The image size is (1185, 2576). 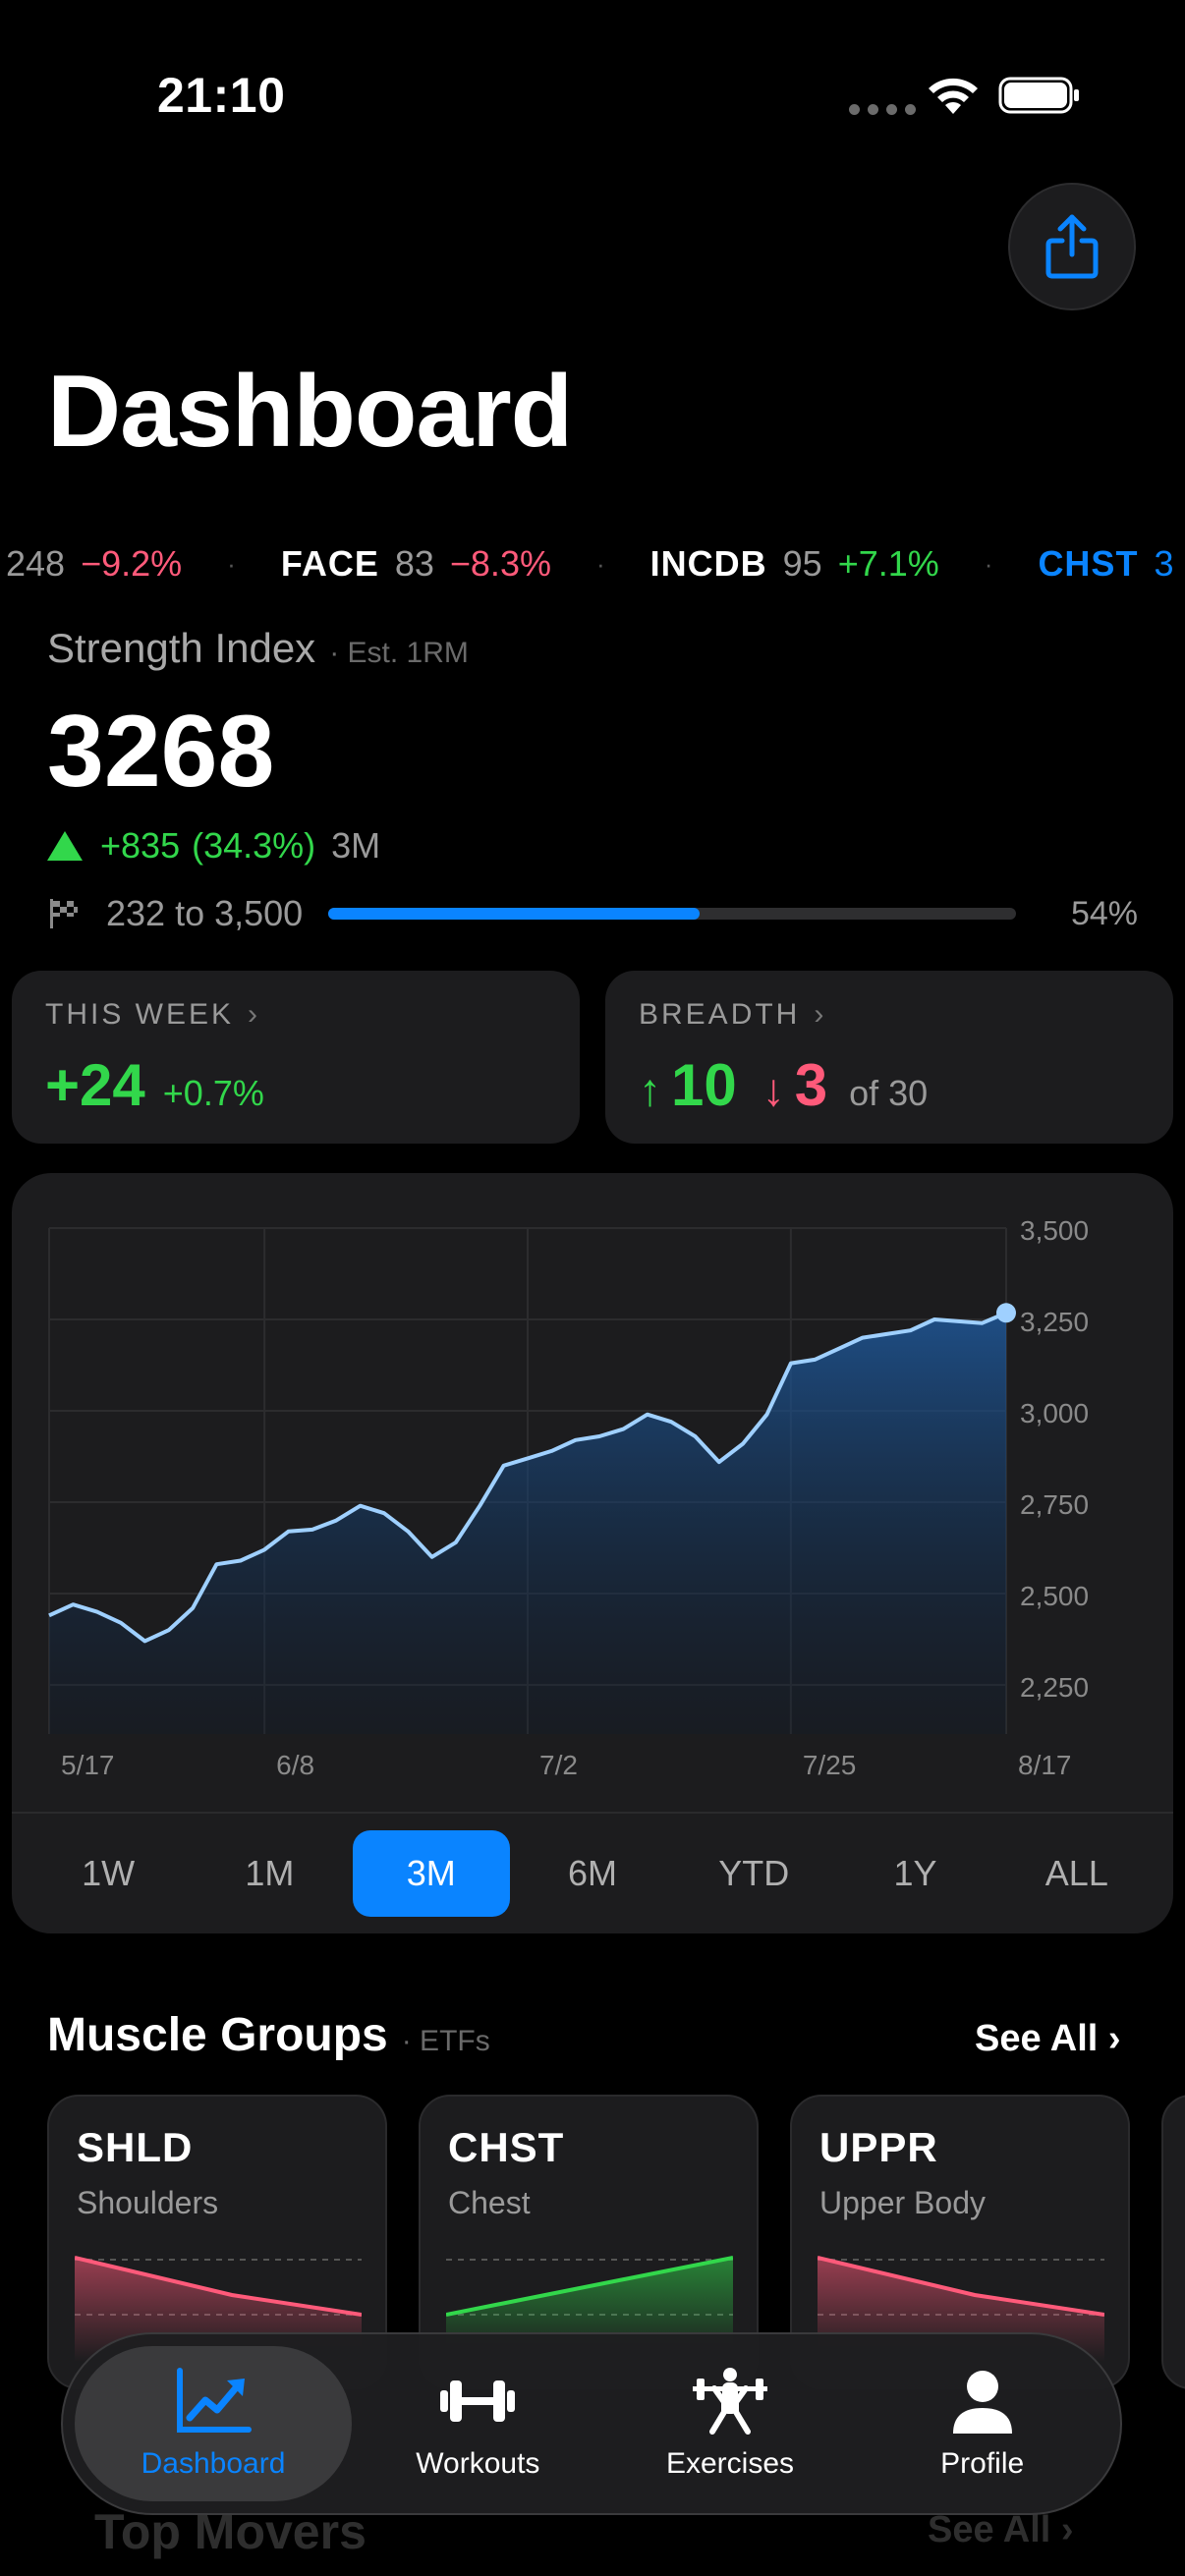 I want to click on wifi-icon, so click(x=954, y=96).